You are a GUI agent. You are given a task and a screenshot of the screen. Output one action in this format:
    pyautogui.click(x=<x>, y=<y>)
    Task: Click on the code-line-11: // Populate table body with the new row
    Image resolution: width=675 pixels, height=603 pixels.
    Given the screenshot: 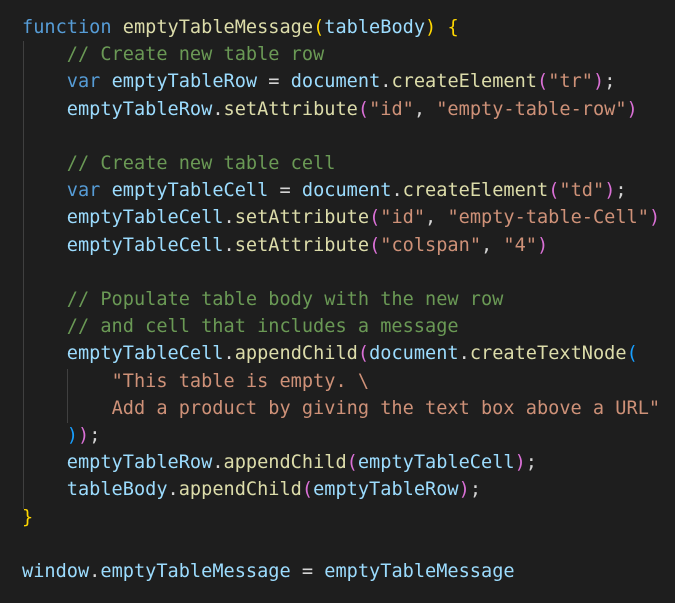 What is the action you would take?
    pyautogui.click(x=263, y=299)
    